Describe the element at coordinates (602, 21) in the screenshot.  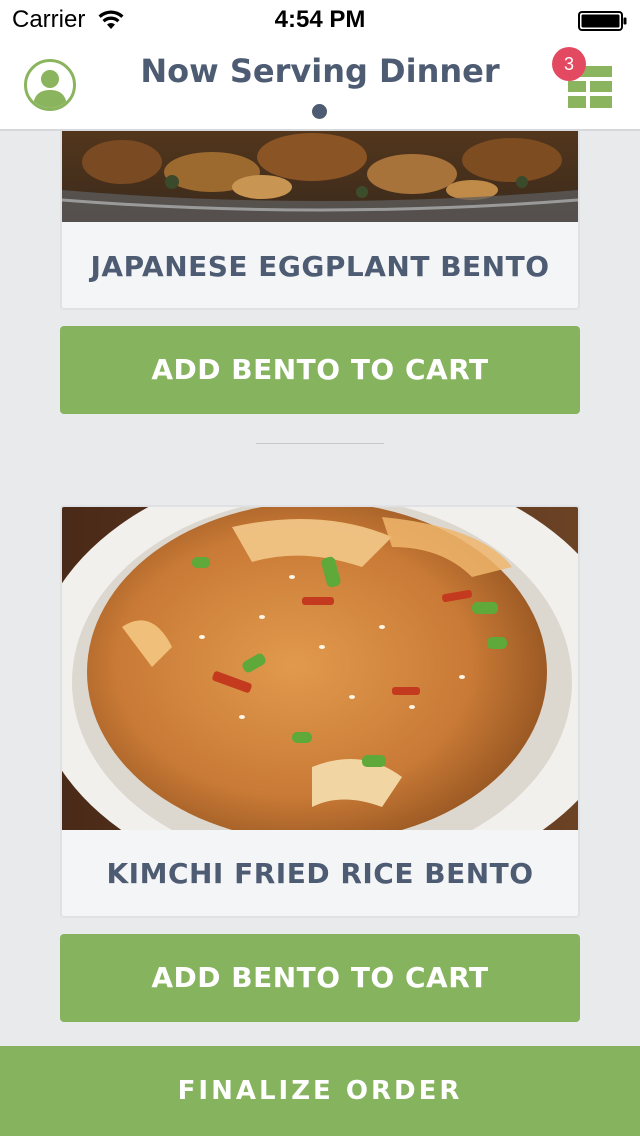
I see `battery-icon` at that location.